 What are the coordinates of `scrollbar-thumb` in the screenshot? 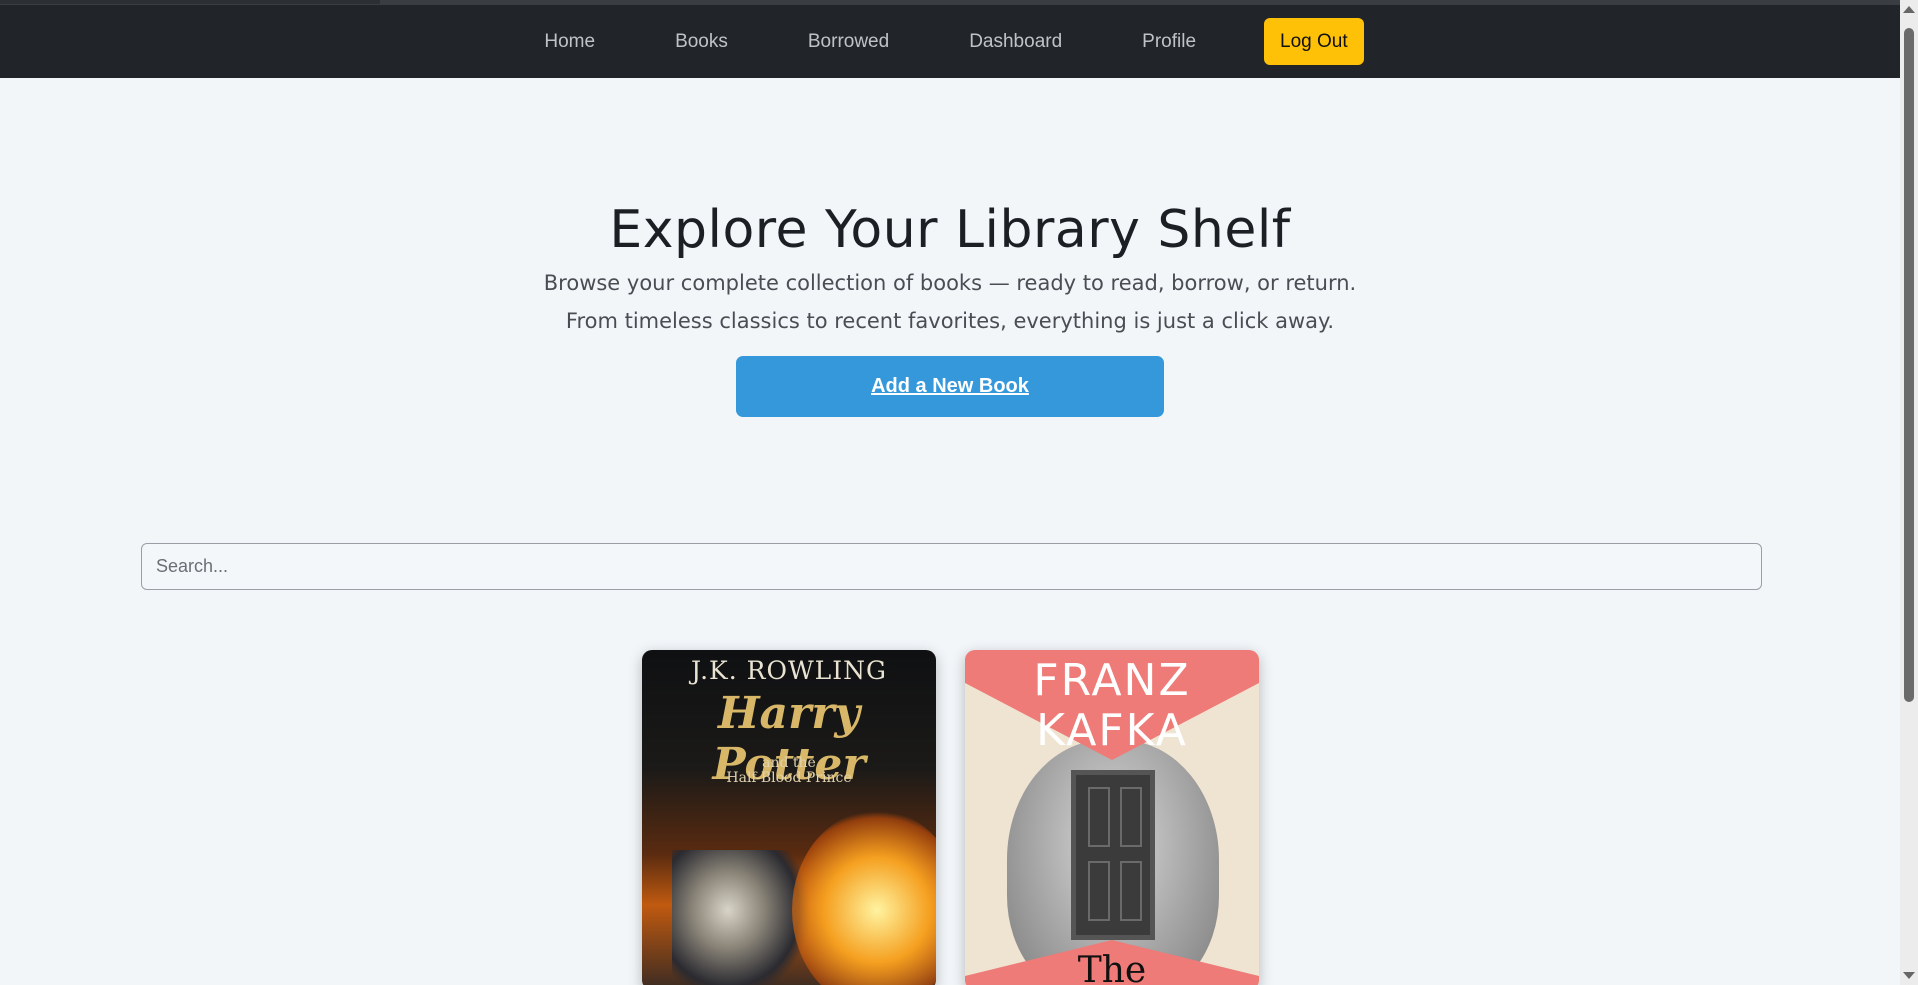 It's located at (1909, 365).